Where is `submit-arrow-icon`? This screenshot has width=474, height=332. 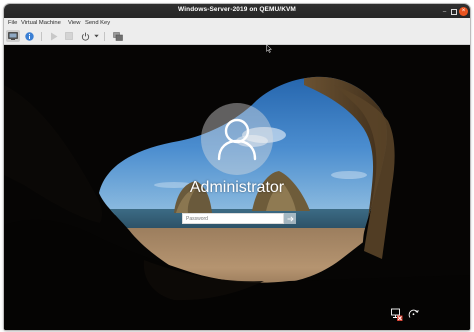 submit-arrow-icon is located at coordinates (290, 218).